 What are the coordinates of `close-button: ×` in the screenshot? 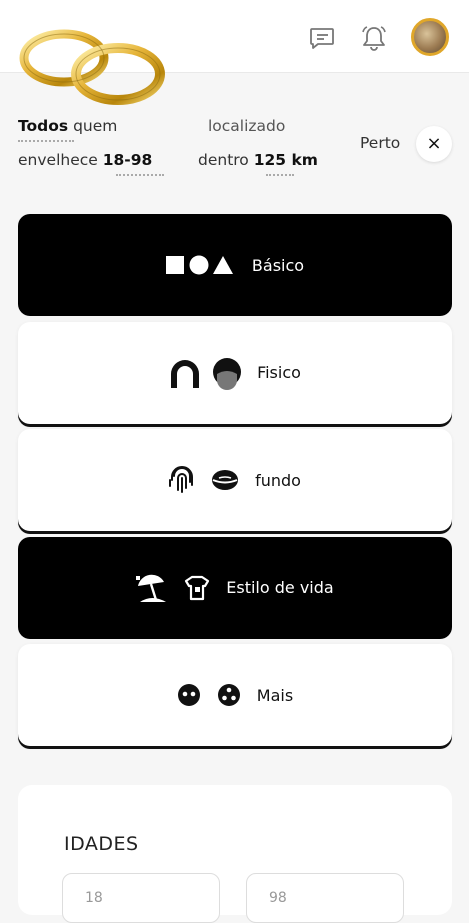 It's located at (434, 144).